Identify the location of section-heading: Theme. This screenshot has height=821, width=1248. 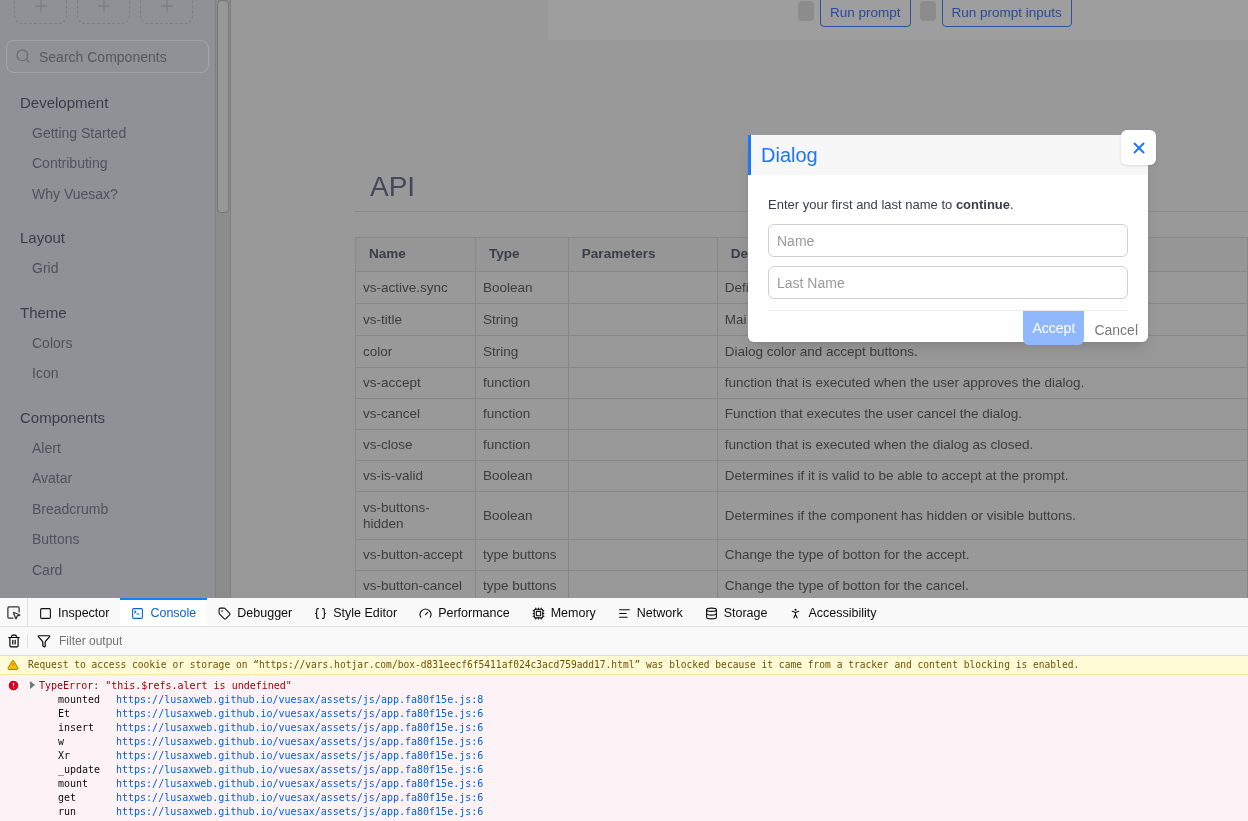
(43, 312).